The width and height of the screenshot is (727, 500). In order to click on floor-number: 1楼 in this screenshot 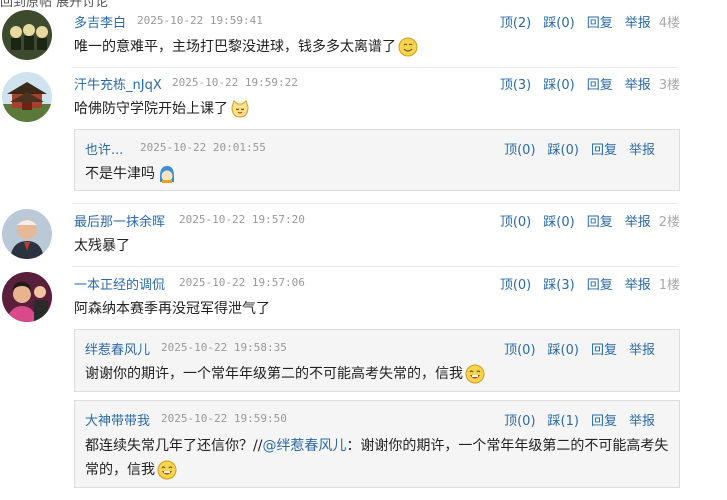, I will do `click(669, 285)`.